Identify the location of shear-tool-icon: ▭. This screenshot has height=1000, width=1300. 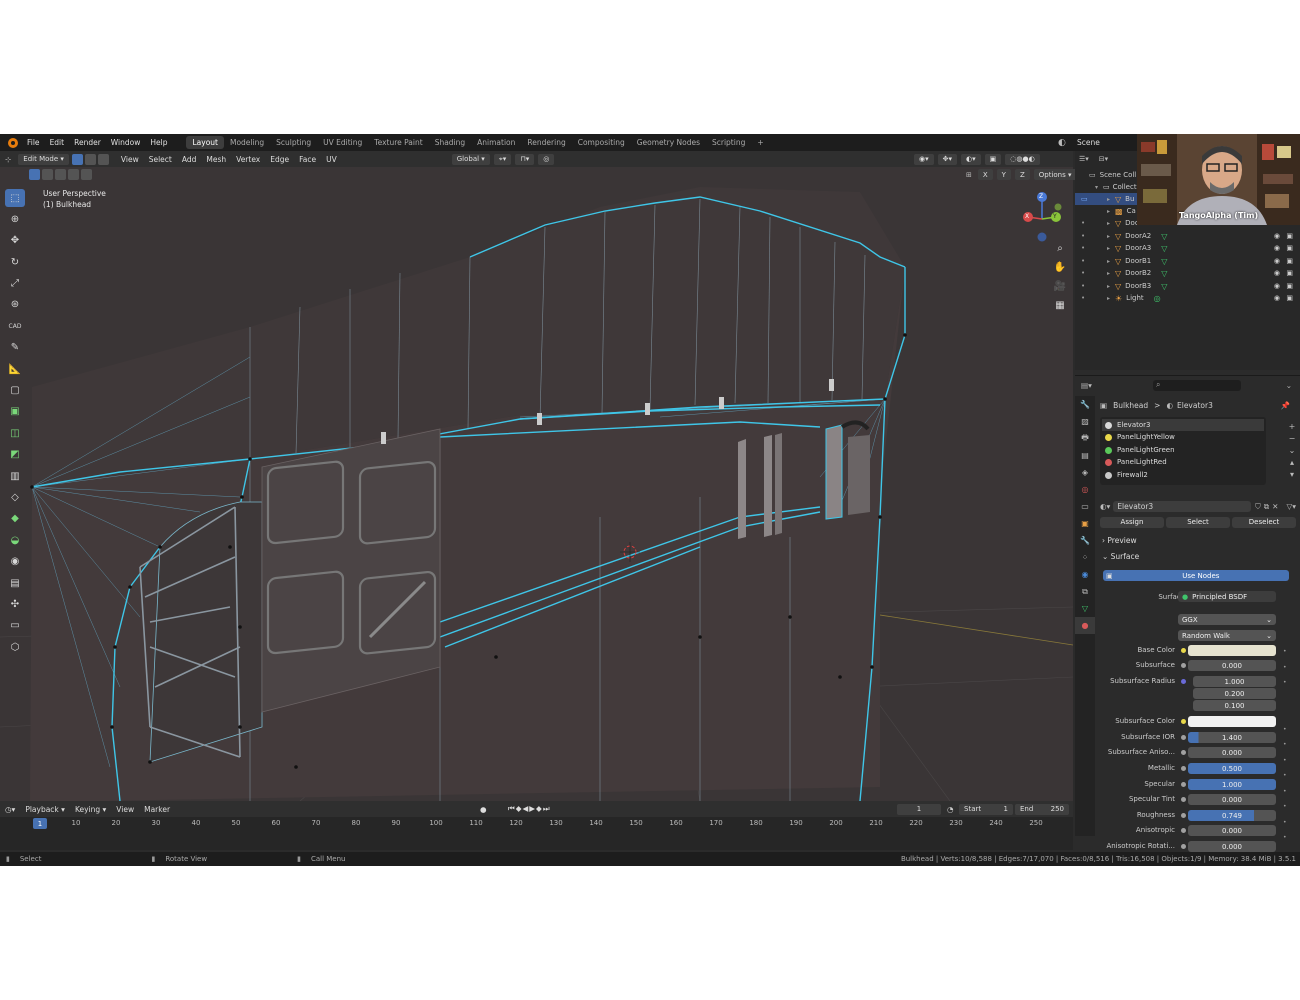
(15, 626).